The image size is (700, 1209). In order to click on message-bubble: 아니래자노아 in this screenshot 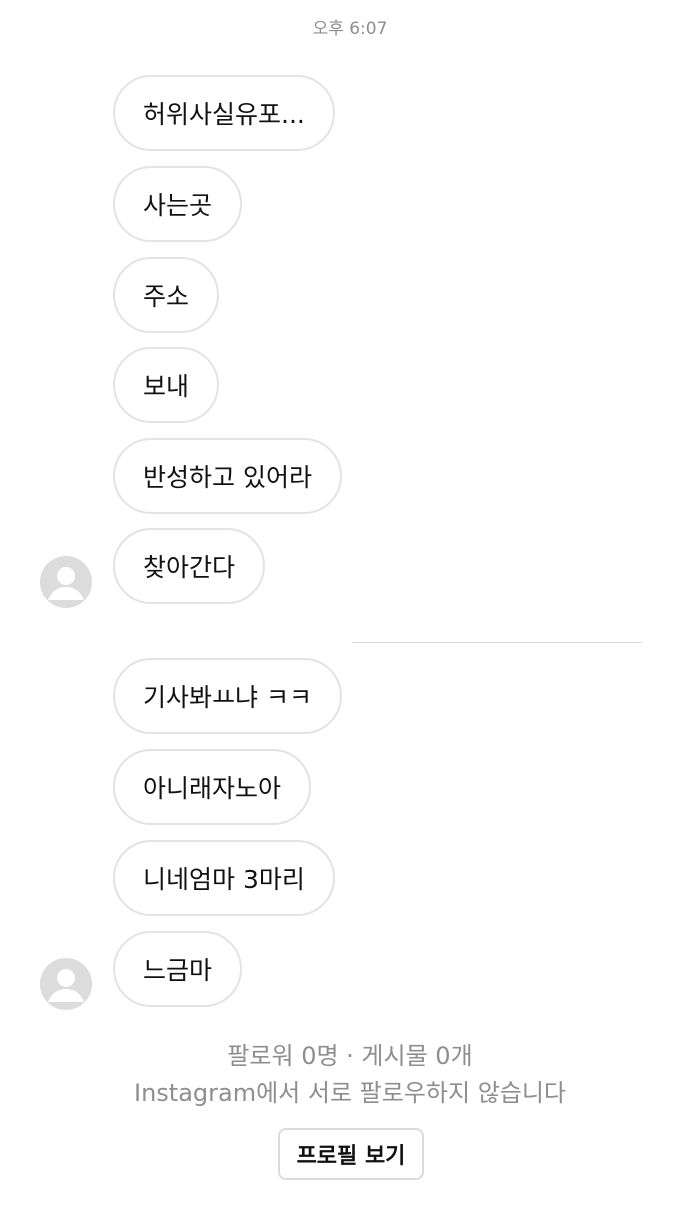, I will do `click(212, 787)`.